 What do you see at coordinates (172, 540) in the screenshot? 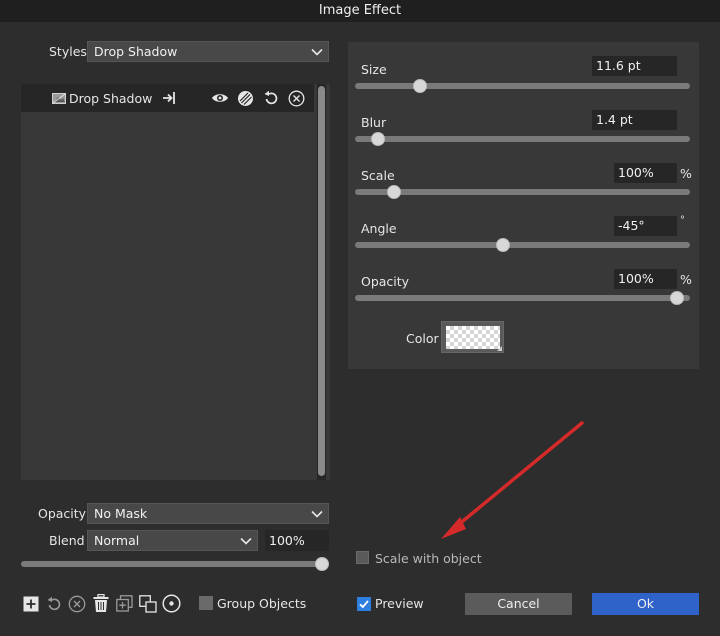
I see `blend-mode-dropdown: Normal` at bounding box center [172, 540].